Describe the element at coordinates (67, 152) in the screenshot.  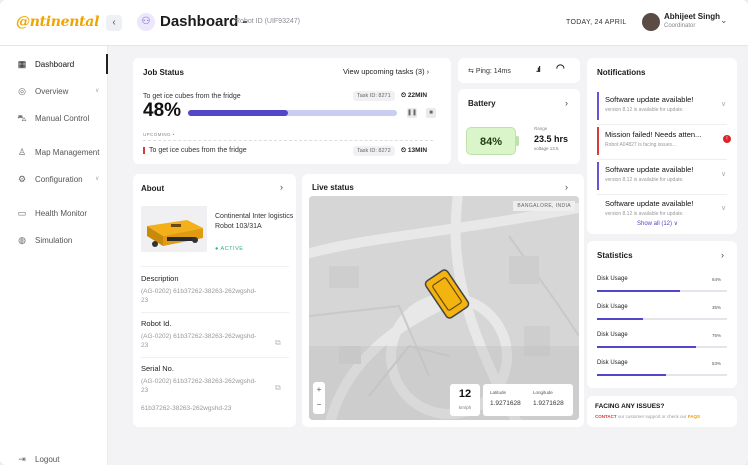
I see `sidebar-item-label: Map Management` at that location.